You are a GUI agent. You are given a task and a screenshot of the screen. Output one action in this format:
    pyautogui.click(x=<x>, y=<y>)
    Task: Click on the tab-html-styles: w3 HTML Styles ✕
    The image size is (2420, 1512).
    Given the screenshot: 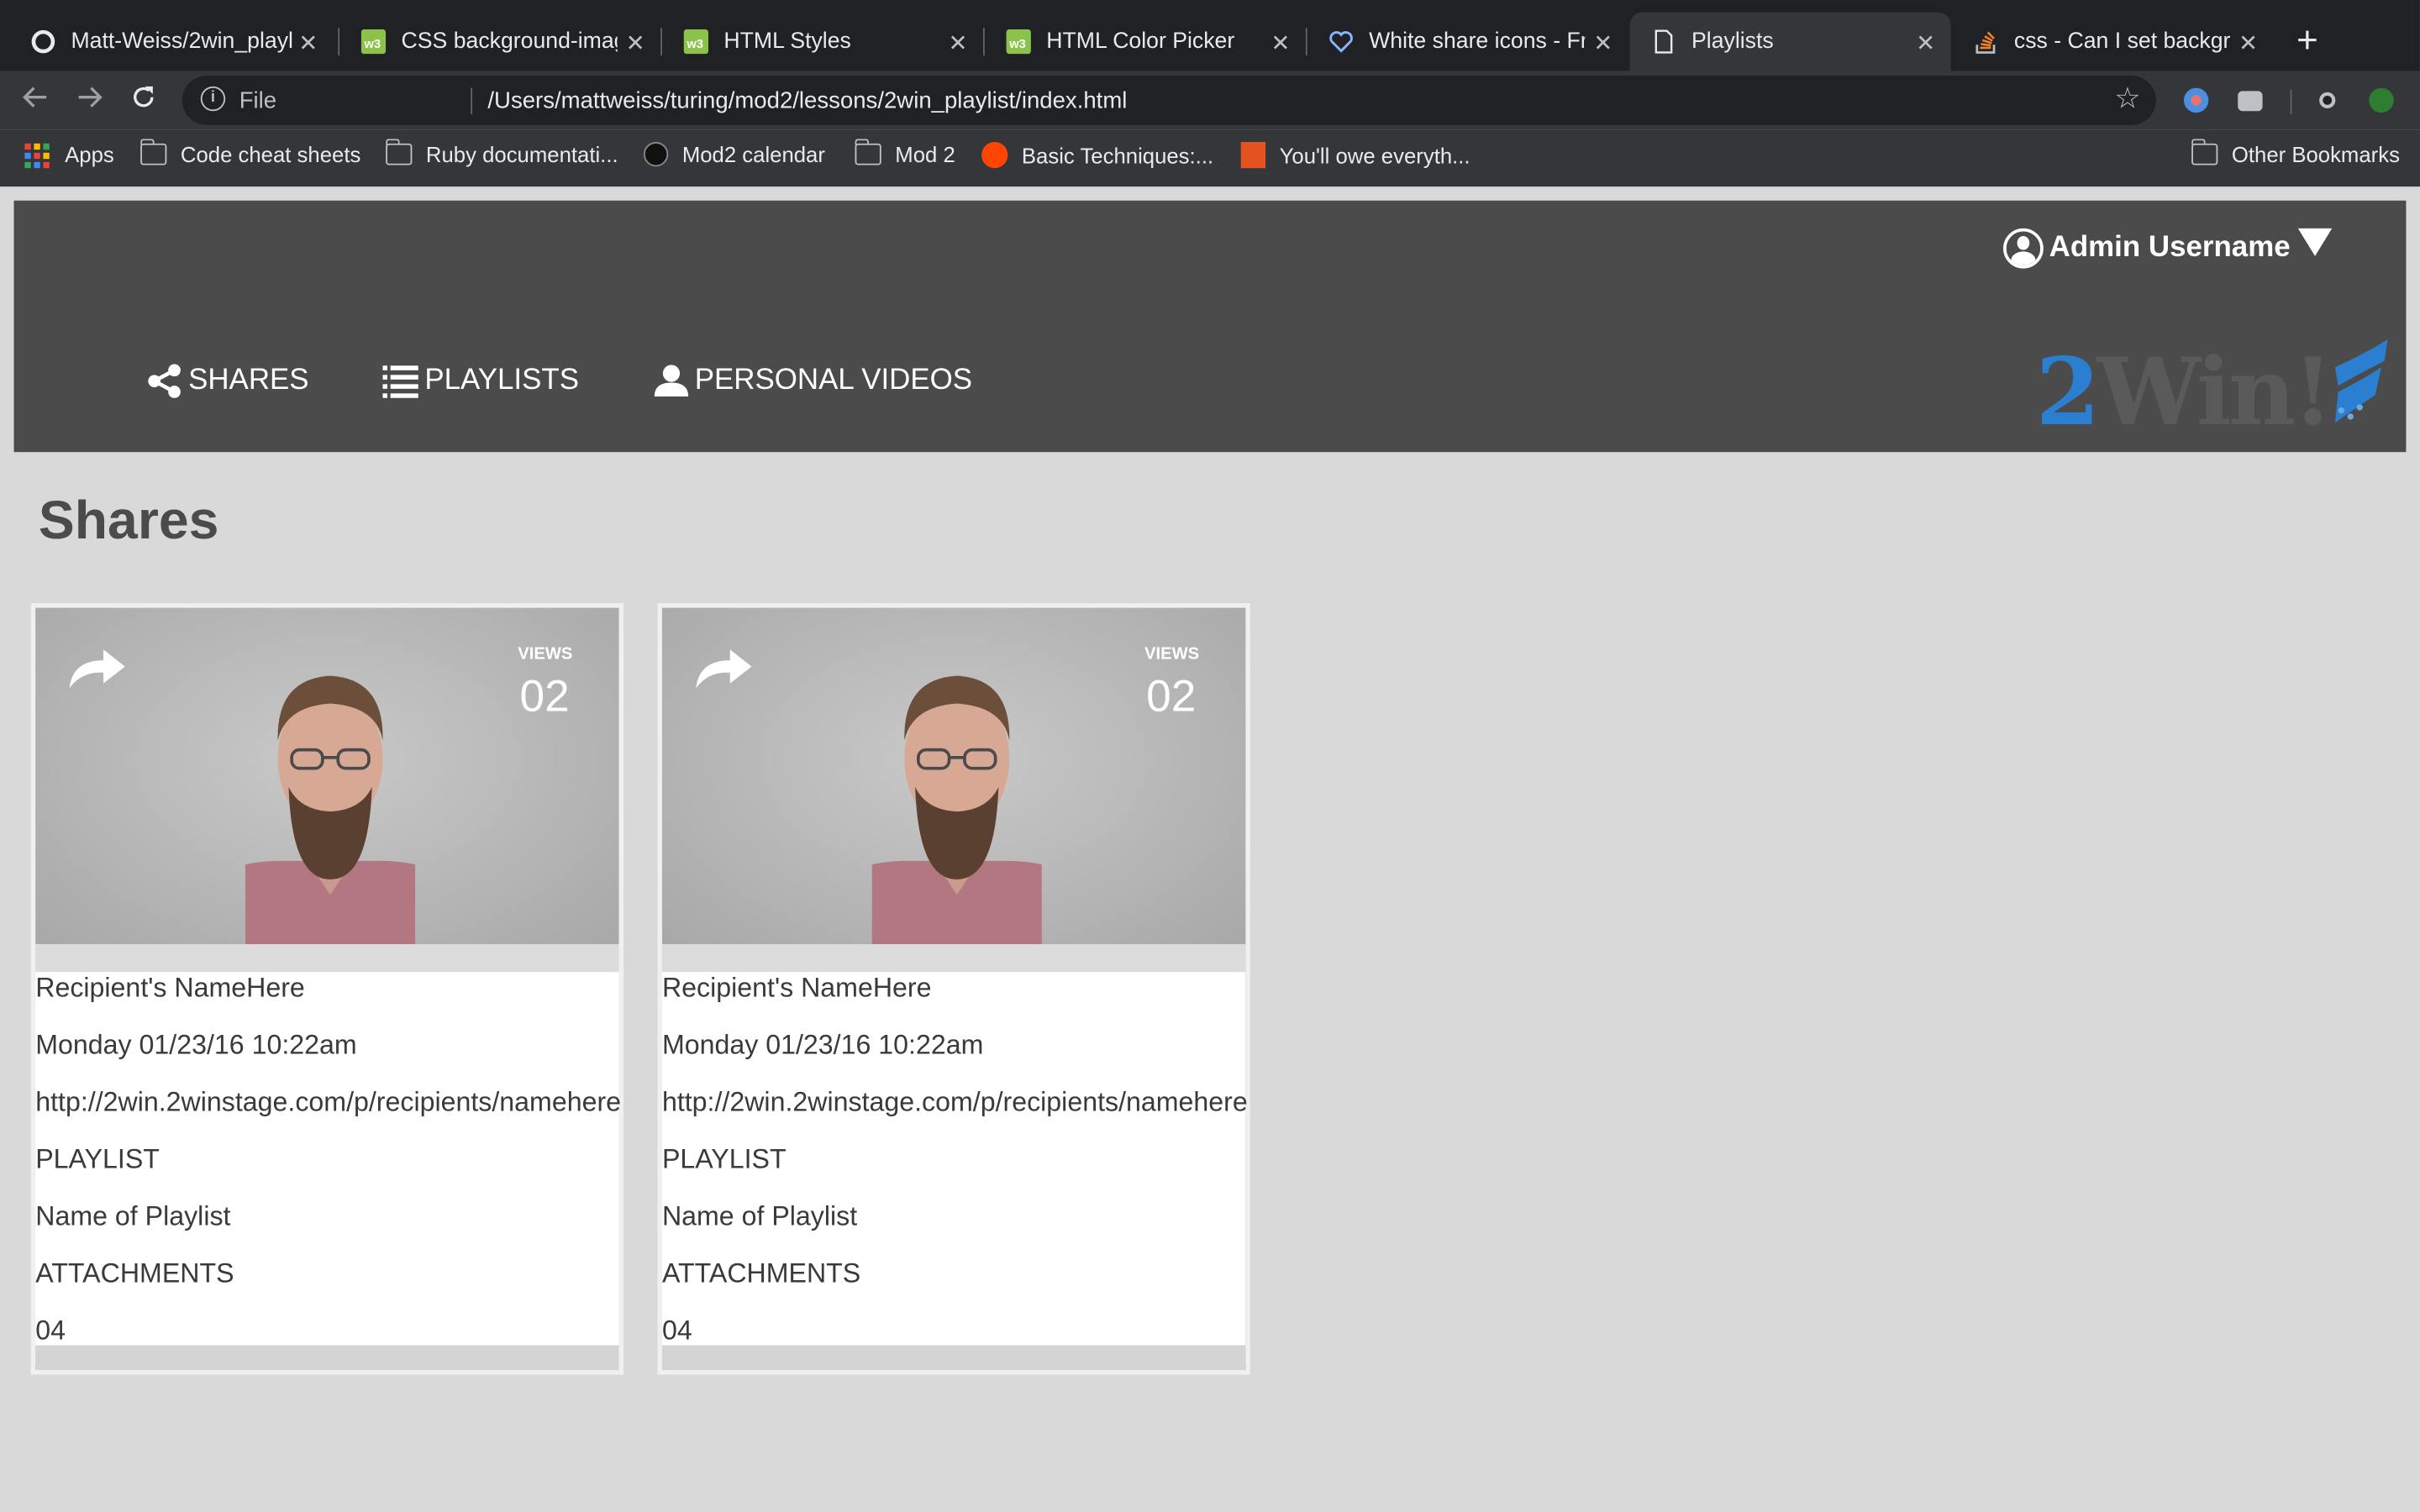 What is the action you would take?
    pyautogui.click(x=823, y=42)
    